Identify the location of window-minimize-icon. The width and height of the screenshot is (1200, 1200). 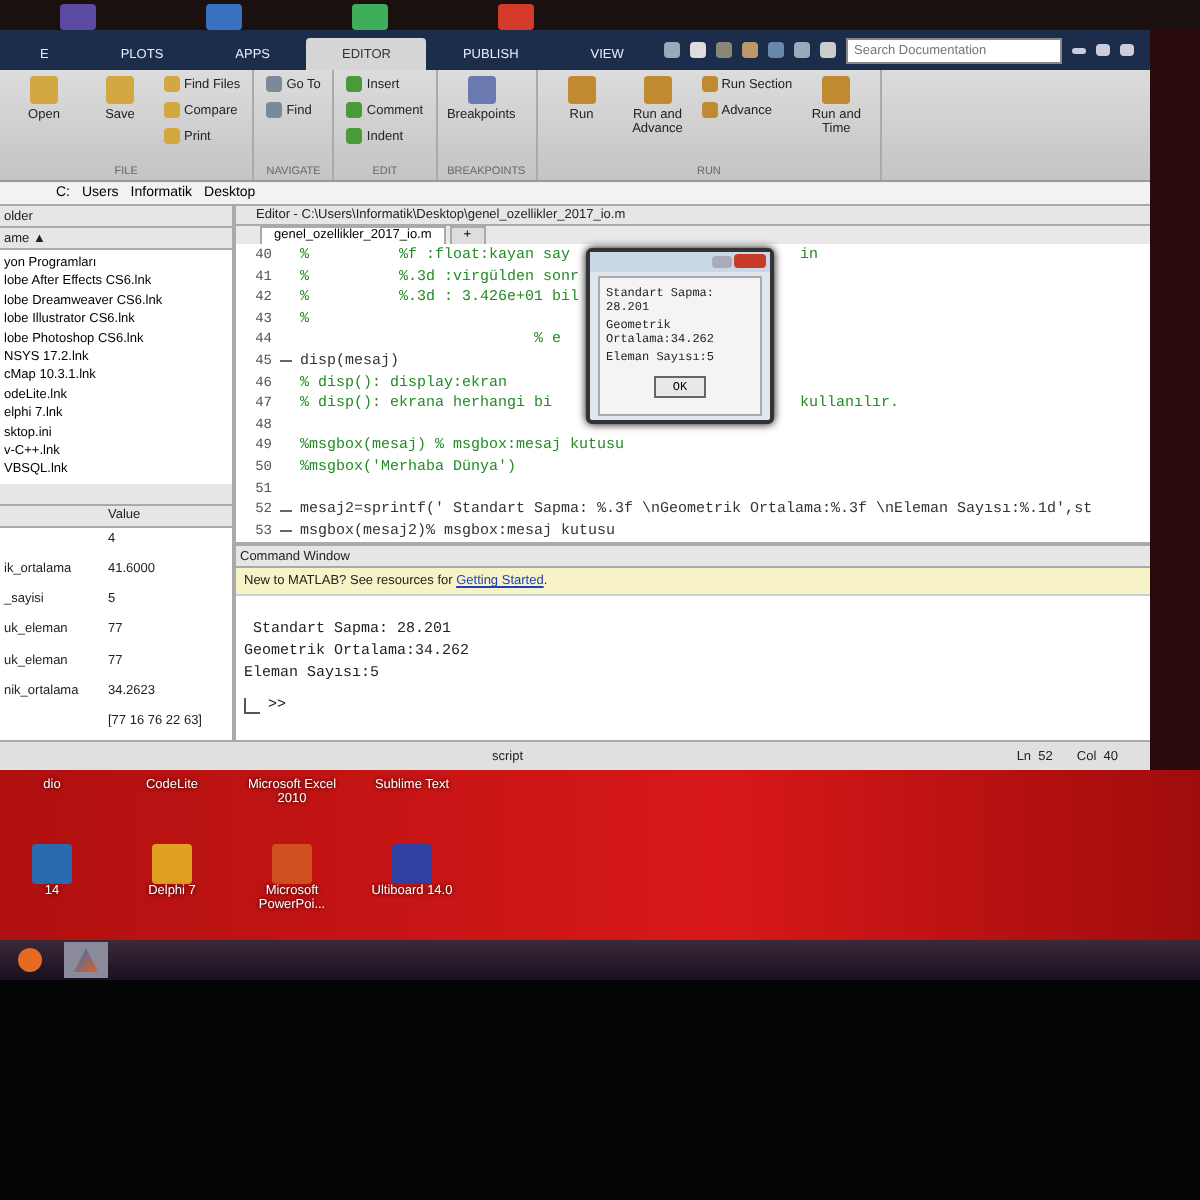
(1079, 50).